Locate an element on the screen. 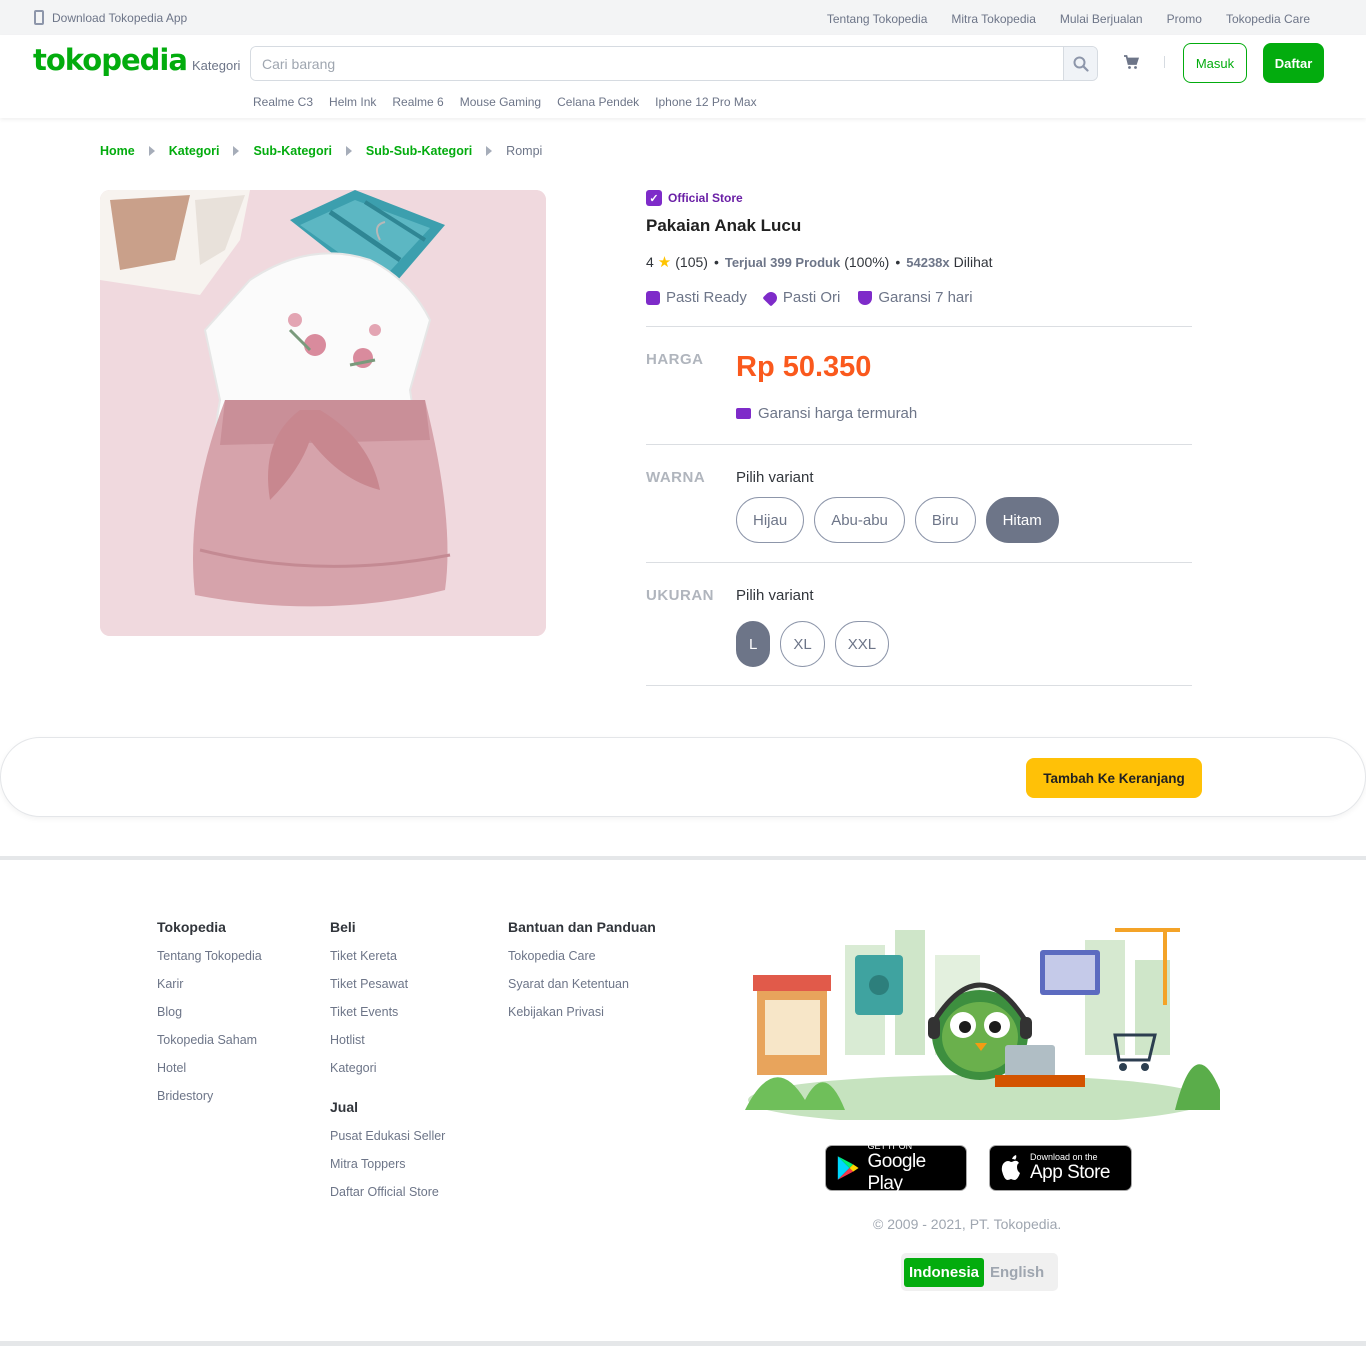 The height and width of the screenshot is (1346, 1366). product-price: Rp 50.350 is located at coordinates (804, 367).